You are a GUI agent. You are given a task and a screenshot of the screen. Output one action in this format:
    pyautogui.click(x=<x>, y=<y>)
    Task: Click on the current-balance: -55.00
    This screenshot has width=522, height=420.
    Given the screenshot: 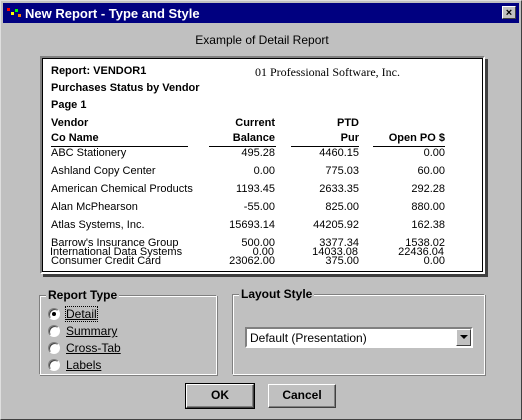 What is the action you would take?
    pyautogui.click(x=259, y=207)
    